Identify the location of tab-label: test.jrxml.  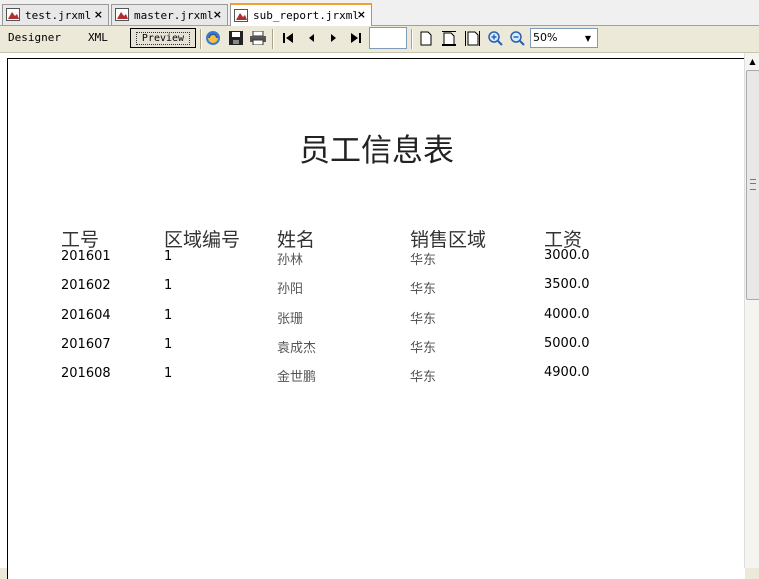
(58, 15).